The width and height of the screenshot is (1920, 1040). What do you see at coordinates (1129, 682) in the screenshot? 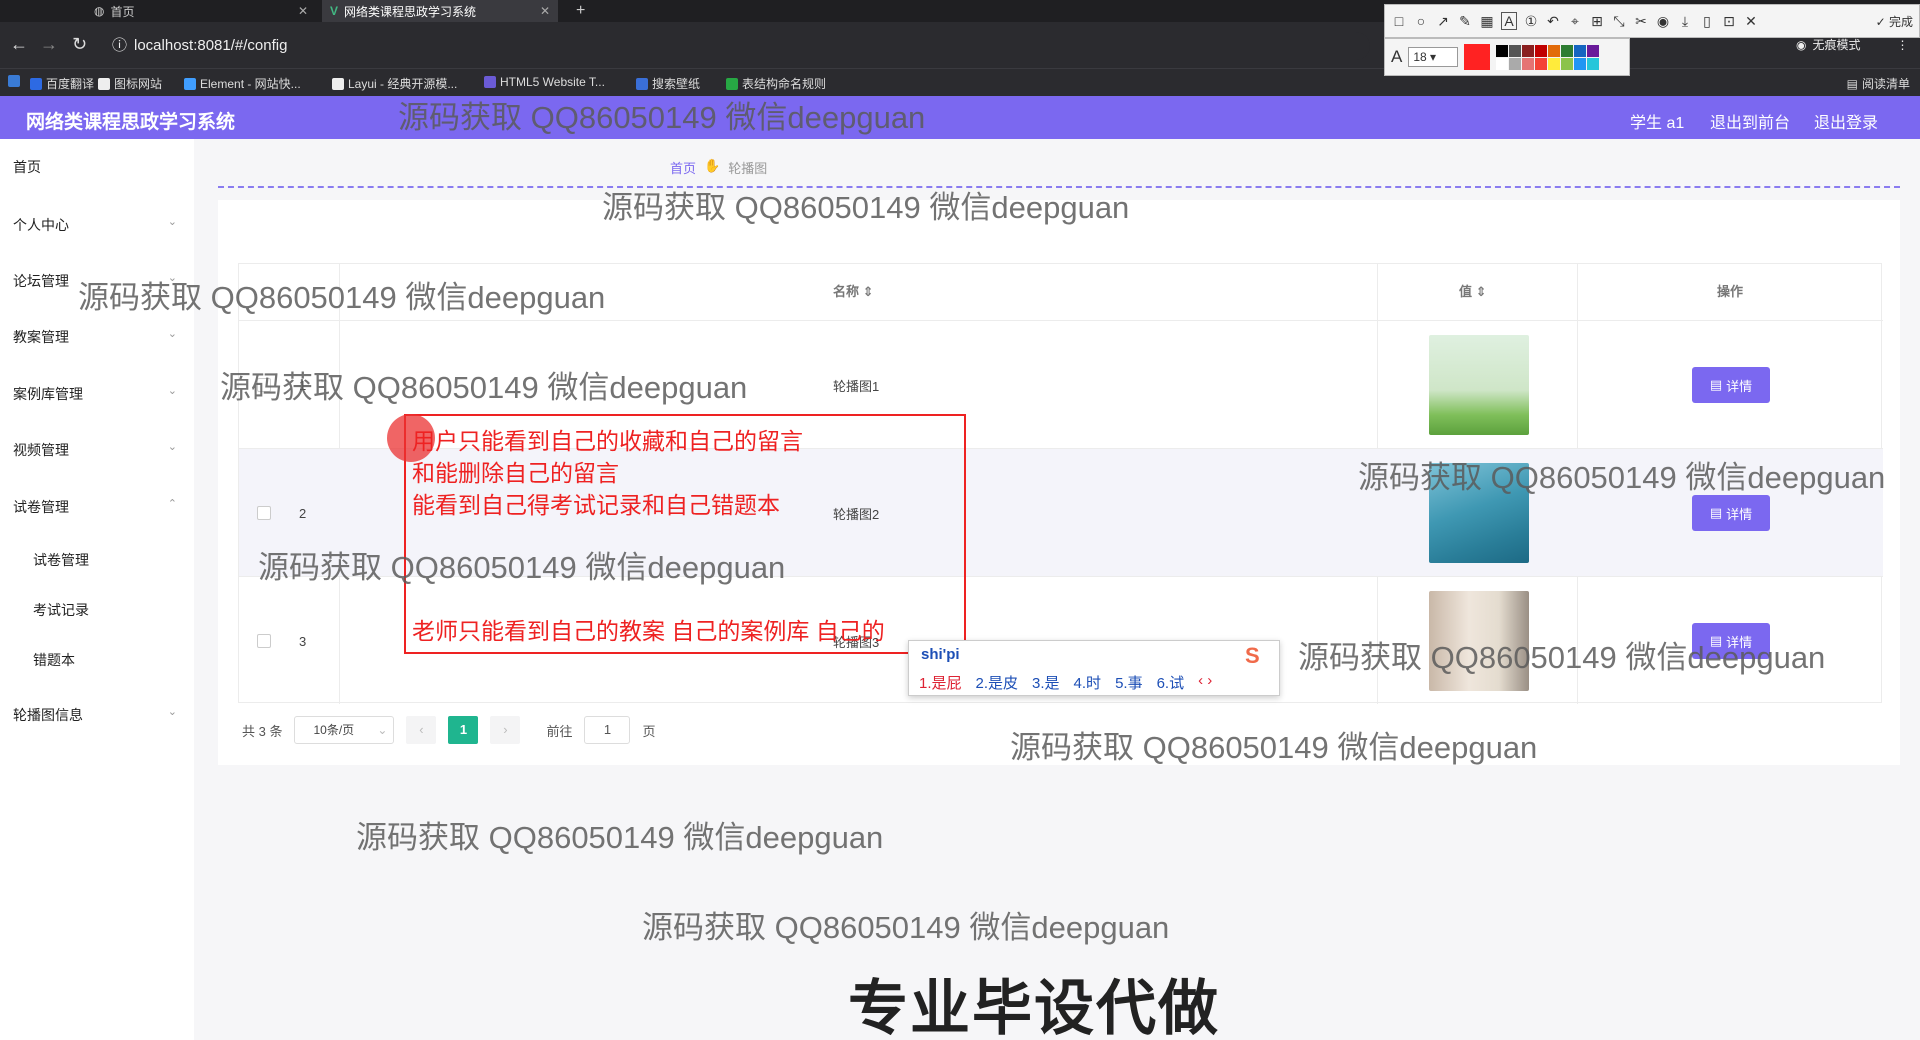
I see `ime-candidate: 5.事` at bounding box center [1129, 682].